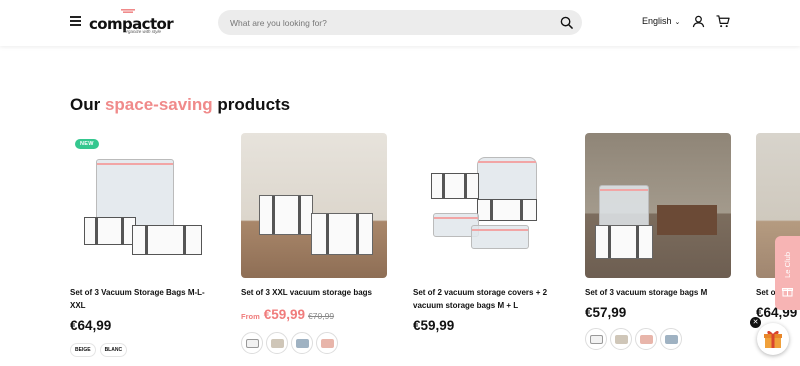 The image size is (800, 366). What do you see at coordinates (657, 21) in the screenshot?
I see `language-label: English` at bounding box center [657, 21].